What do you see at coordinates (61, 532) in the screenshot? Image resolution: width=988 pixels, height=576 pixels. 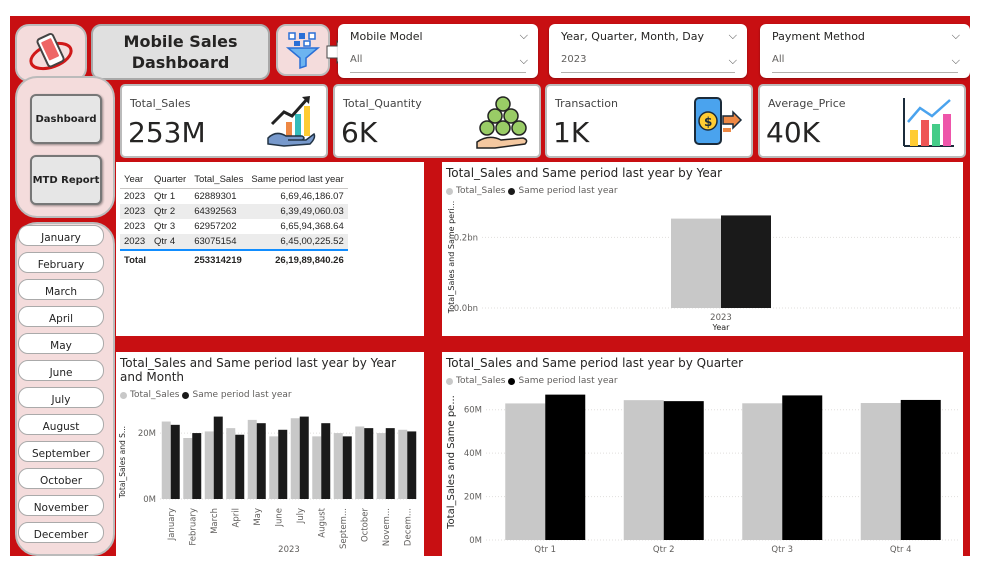 I see `month-button: December` at bounding box center [61, 532].